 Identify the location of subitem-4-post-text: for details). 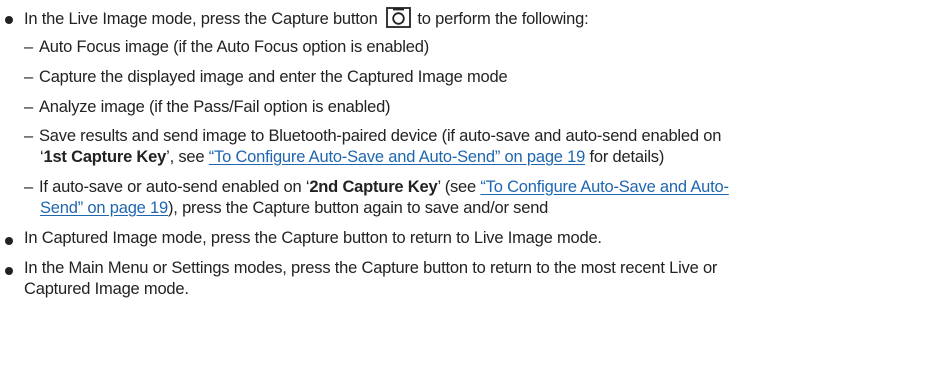
(625, 157).